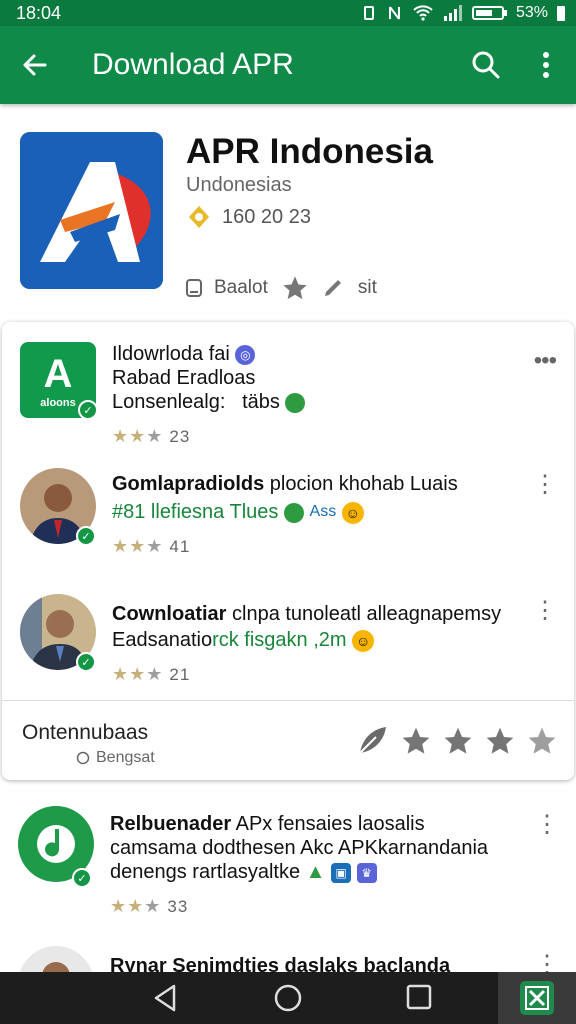 The height and width of the screenshot is (1024, 576). What do you see at coordinates (195, 512) in the screenshot?
I see `item-line2: #81 llefiesna Tlues` at bounding box center [195, 512].